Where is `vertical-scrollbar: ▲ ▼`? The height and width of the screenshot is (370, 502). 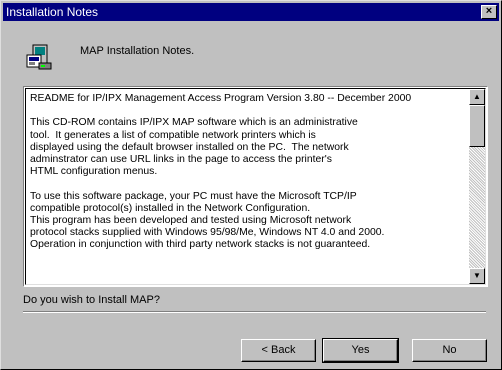
vertical-scrollbar: ▲ ▼ is located at coordinates (477, 186).